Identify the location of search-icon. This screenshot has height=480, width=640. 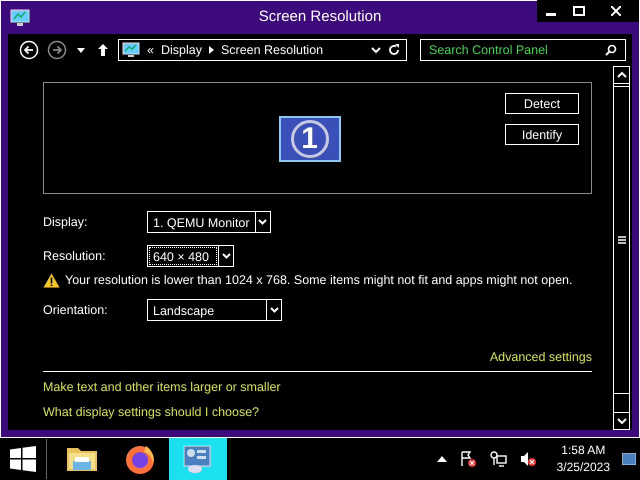
(611, 50).